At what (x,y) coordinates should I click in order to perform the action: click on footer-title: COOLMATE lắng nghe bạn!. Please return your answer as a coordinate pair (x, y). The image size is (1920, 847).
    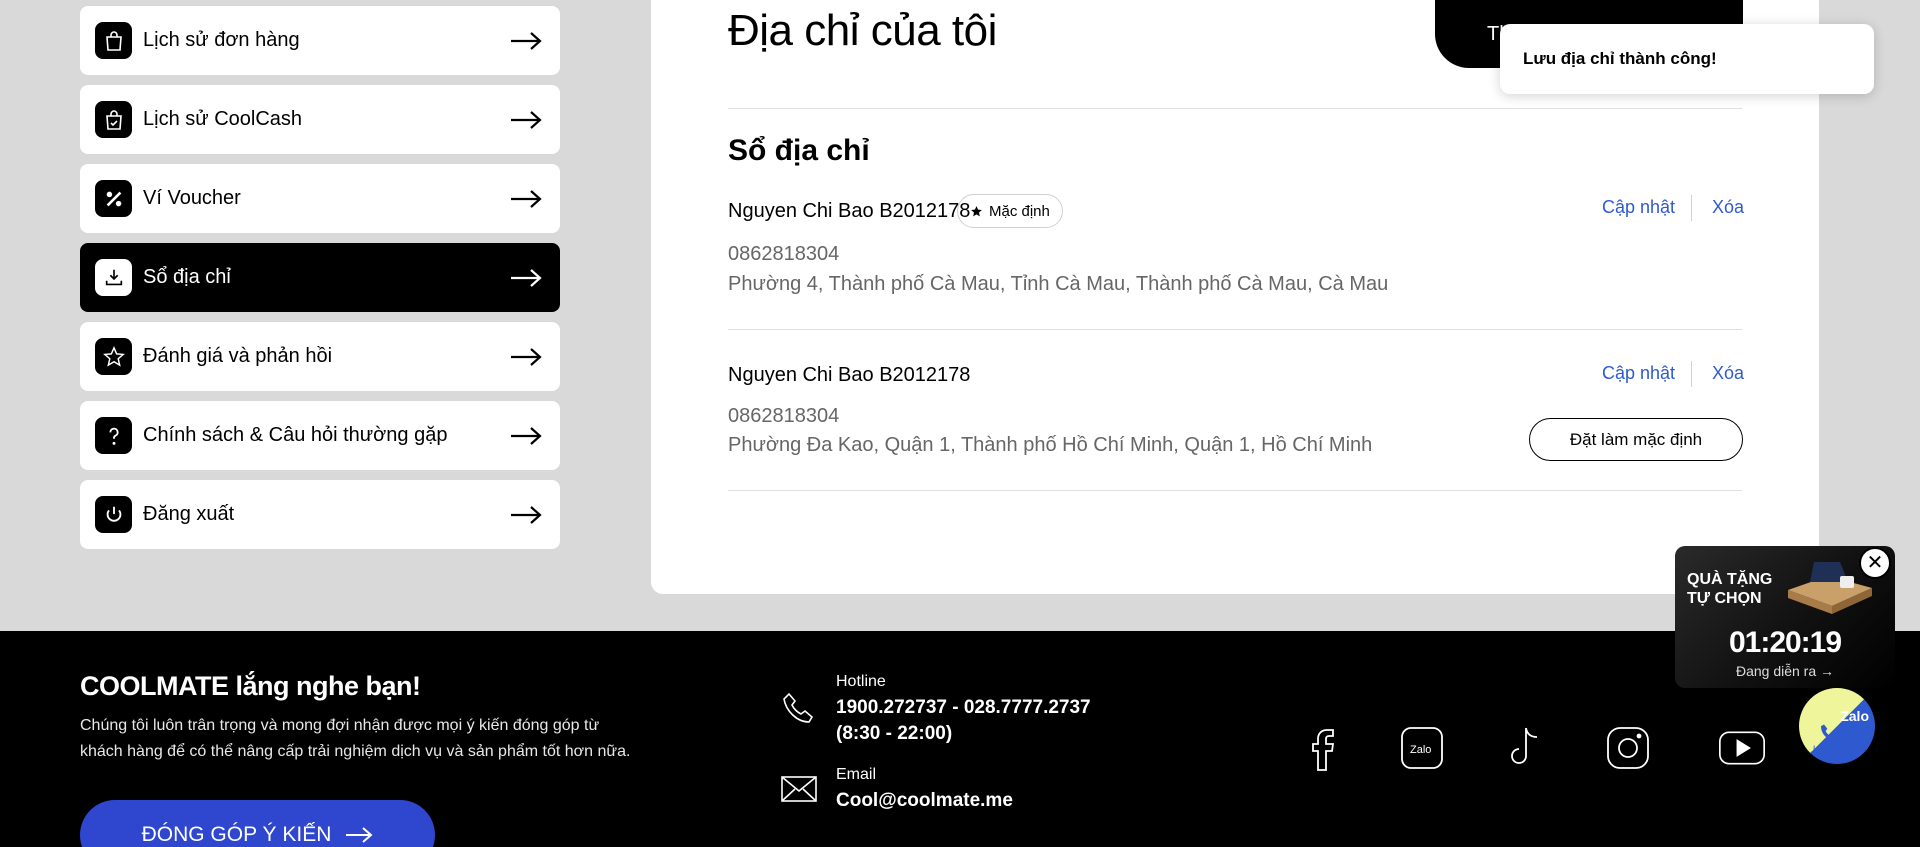
    Looking at the image, I should click on (250, 686).